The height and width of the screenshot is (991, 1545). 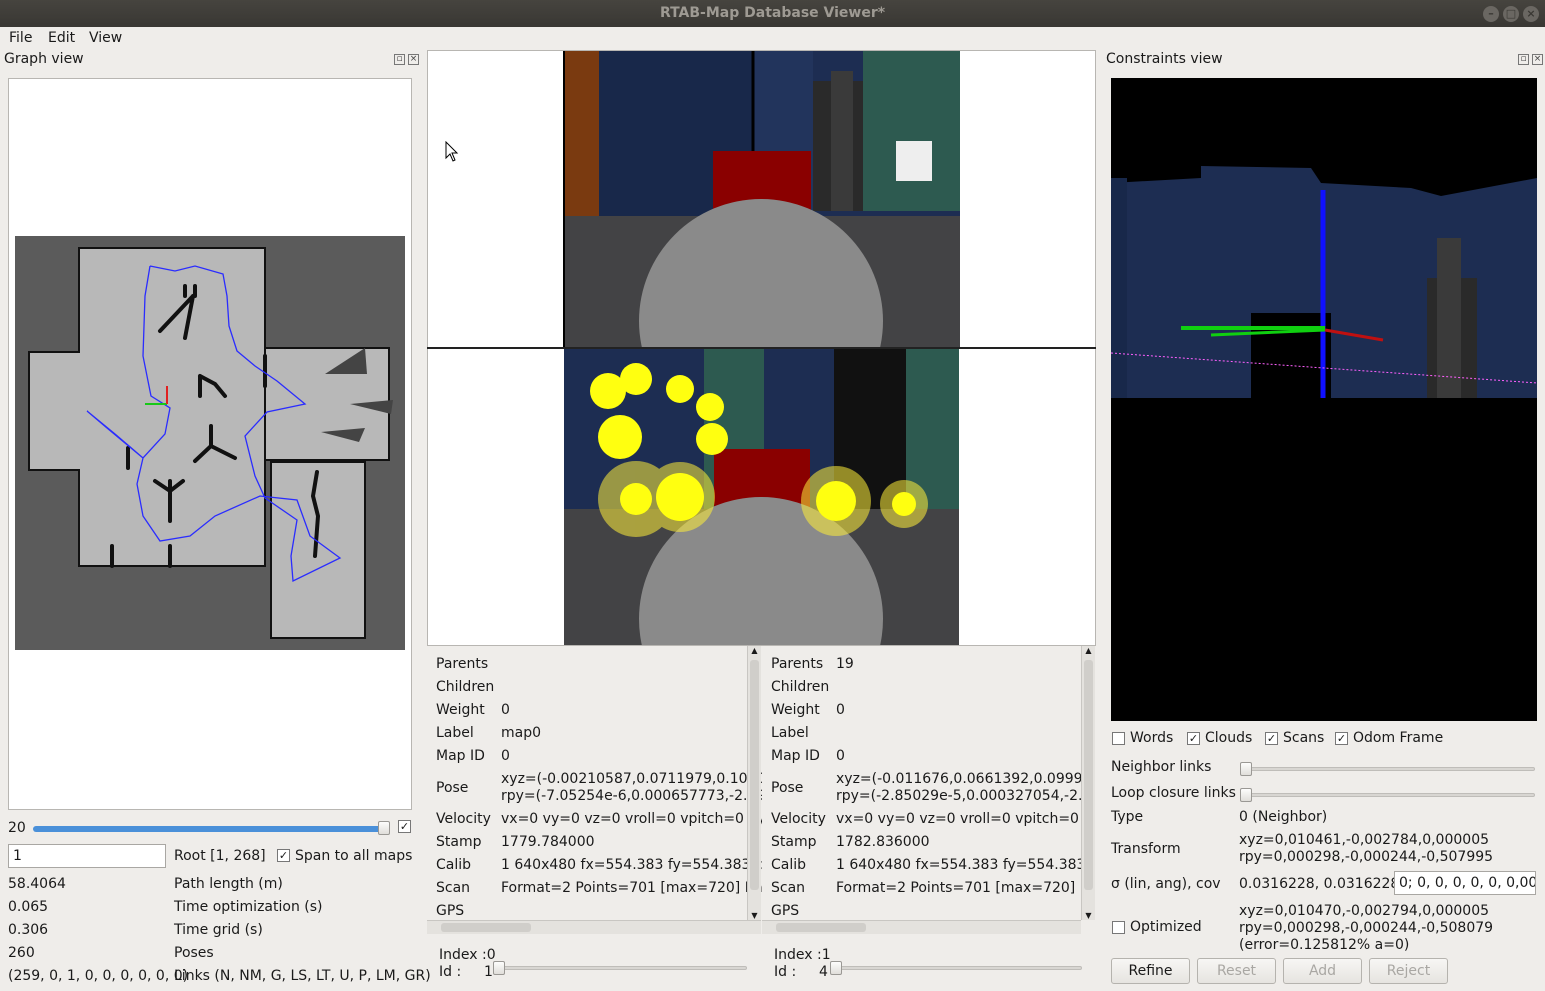 I want to click on clouds-label: Clouds, so click(x=1229, y=738).